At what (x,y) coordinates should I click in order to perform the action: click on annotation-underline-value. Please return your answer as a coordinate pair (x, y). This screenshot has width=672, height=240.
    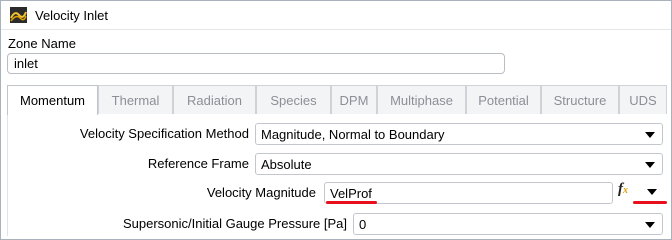
    Looking at the image, I should click on (351, 202).